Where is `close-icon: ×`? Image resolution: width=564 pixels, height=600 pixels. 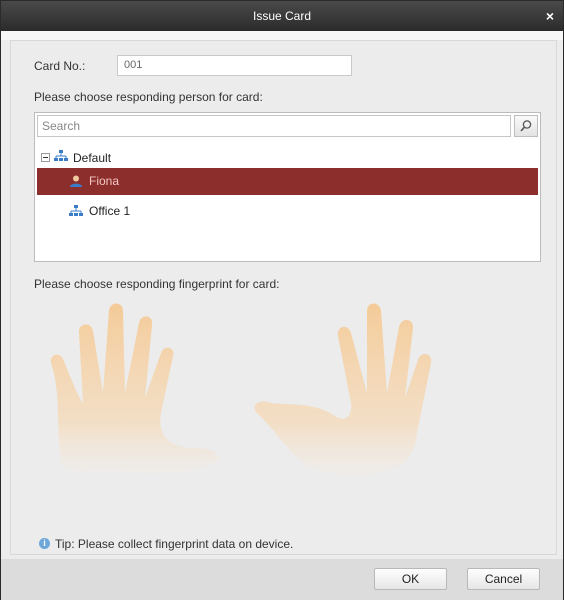 close-icon: × is located at coordinates (550, 16).